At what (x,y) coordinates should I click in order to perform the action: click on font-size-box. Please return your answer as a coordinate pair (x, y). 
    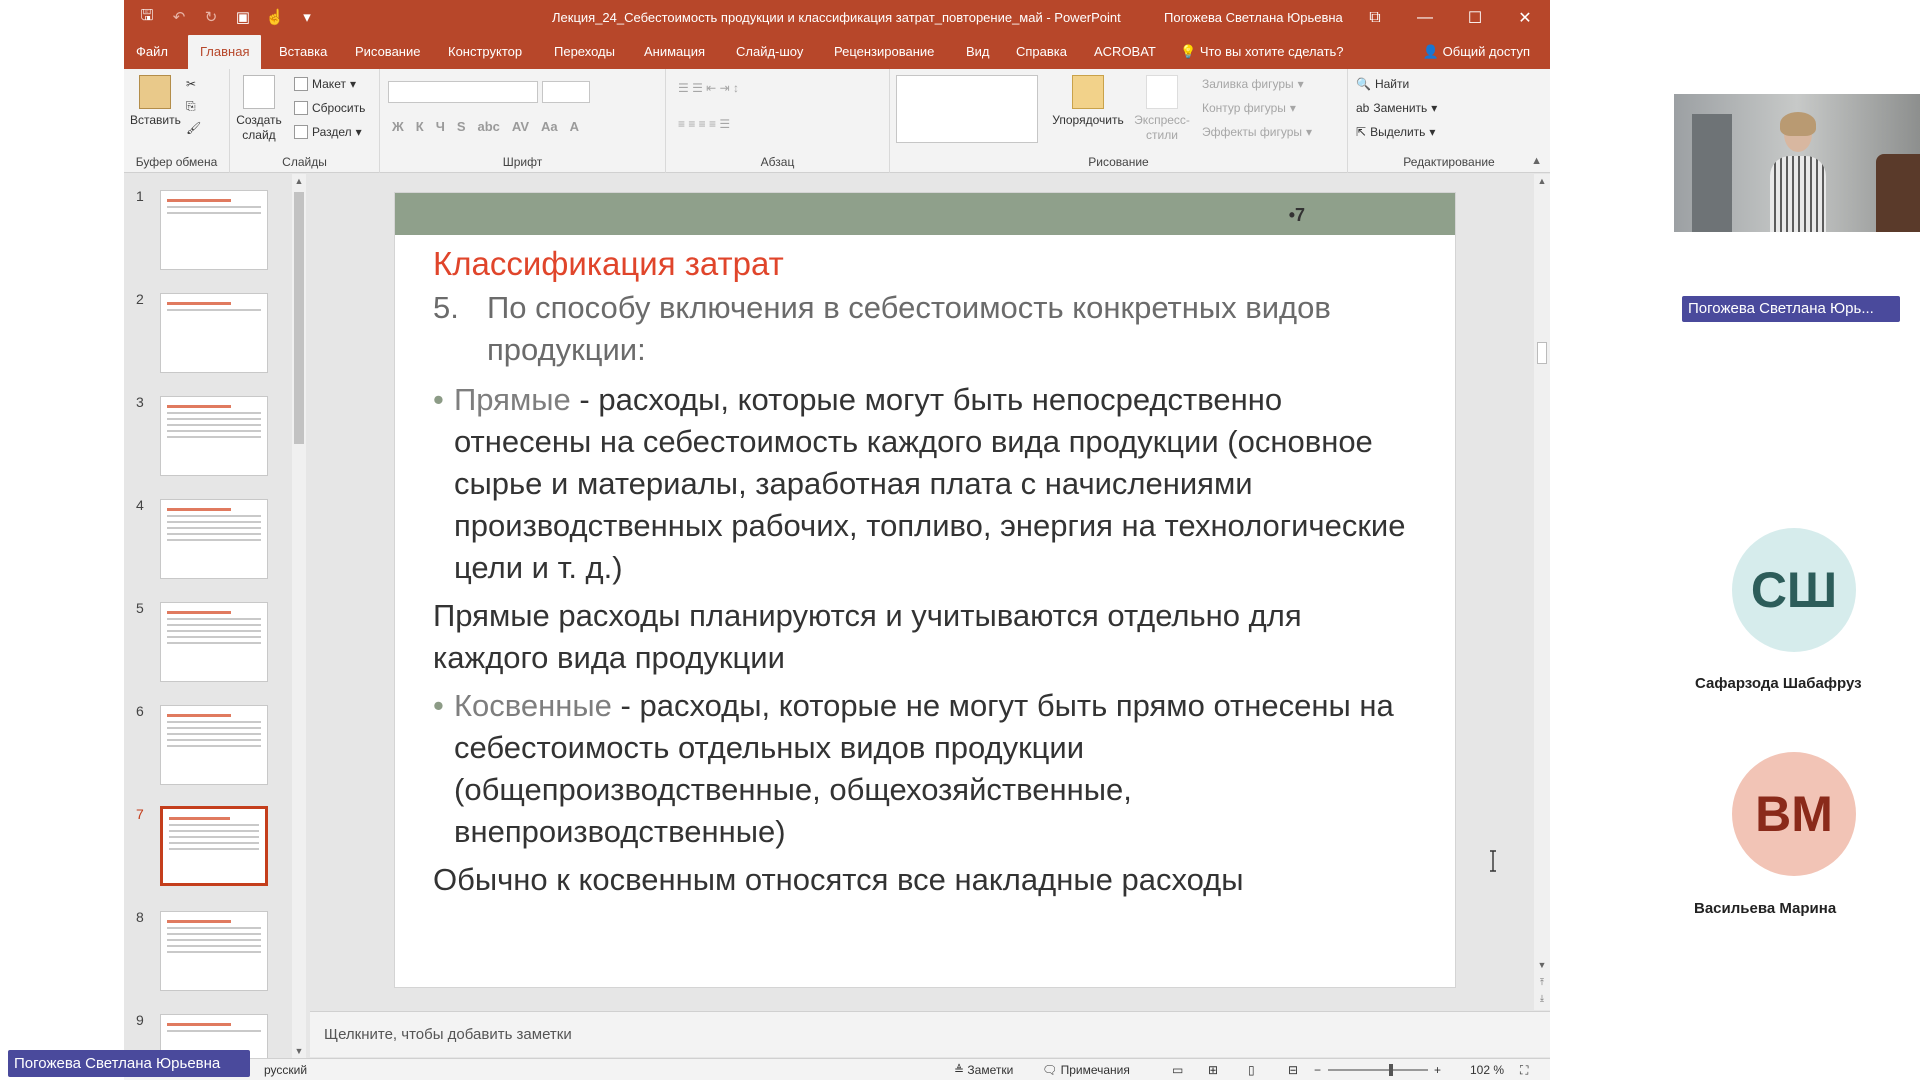
    Looking at the image, I should click on (566, 92).